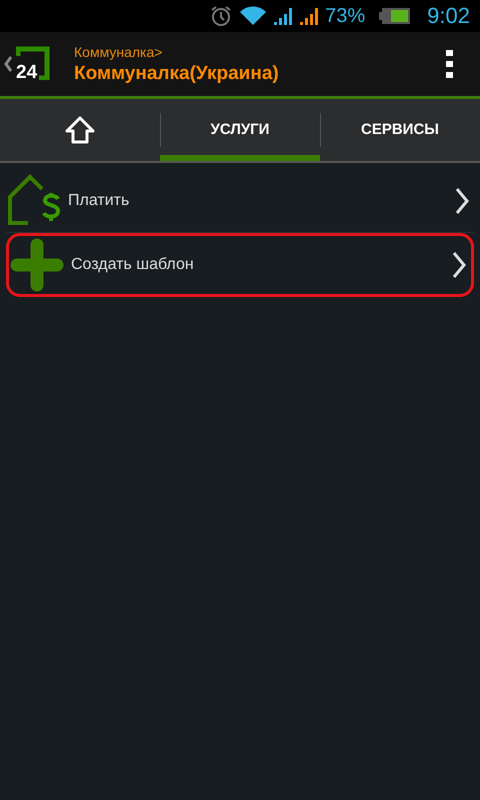 This screenshot has width=480, height=800. Describe the element at coordinates (34, 64) in the screenshot. I see `app-logo: 24` at that location.